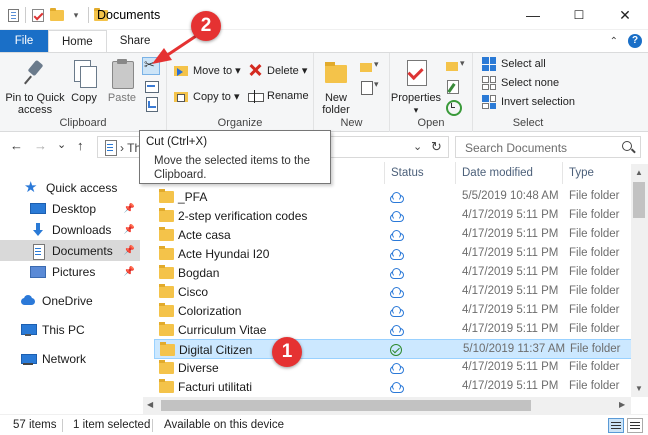 The image size is (648, 435). What do you see at coordinates (35, 86) in the screenshot?
I see `pin-to-quick-access-button: Pin to Quick access` at bounding box center [35, 86].